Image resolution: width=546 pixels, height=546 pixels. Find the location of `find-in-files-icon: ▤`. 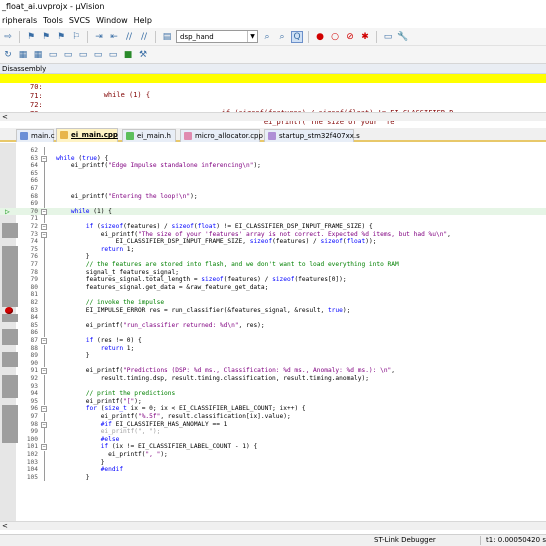

find-in-files-icon: ▤ is located at coordinates (167, 37).